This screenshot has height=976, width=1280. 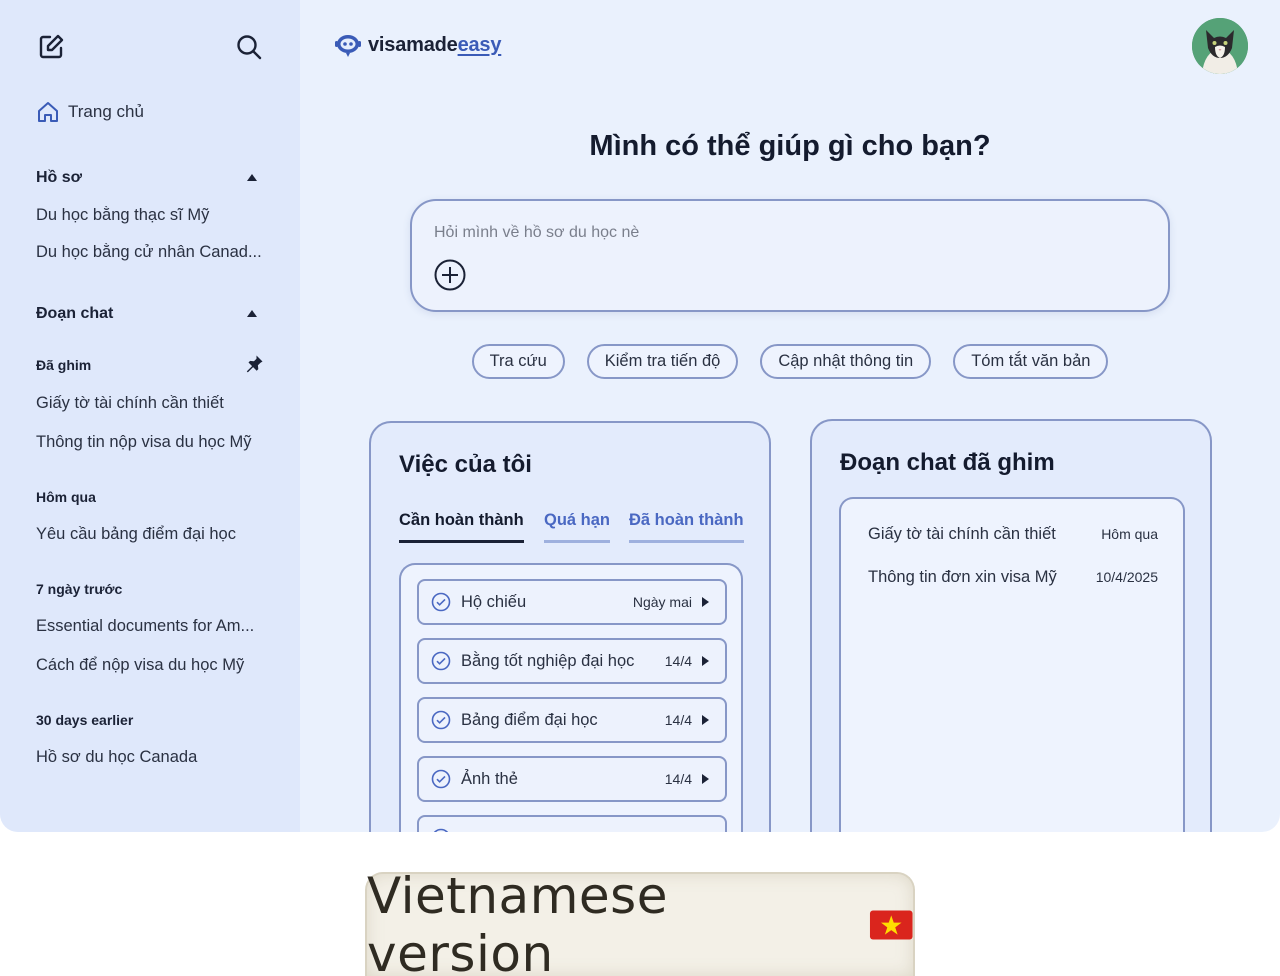 I want to click on task-item-partial, so click(x=572, y=823).